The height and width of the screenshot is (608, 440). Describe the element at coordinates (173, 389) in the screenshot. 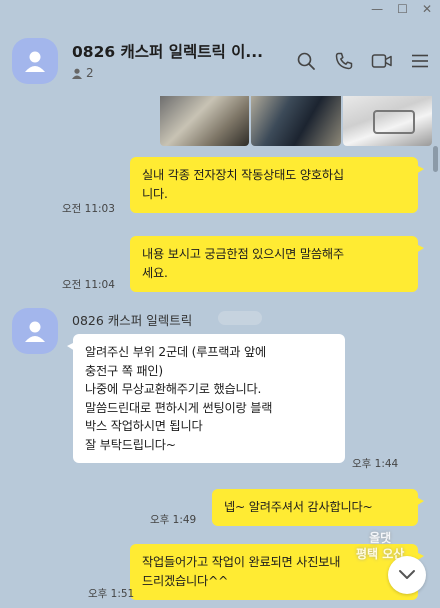

I see `message-line: 나중에 무상교환해주기로 했습니다.` at that location.